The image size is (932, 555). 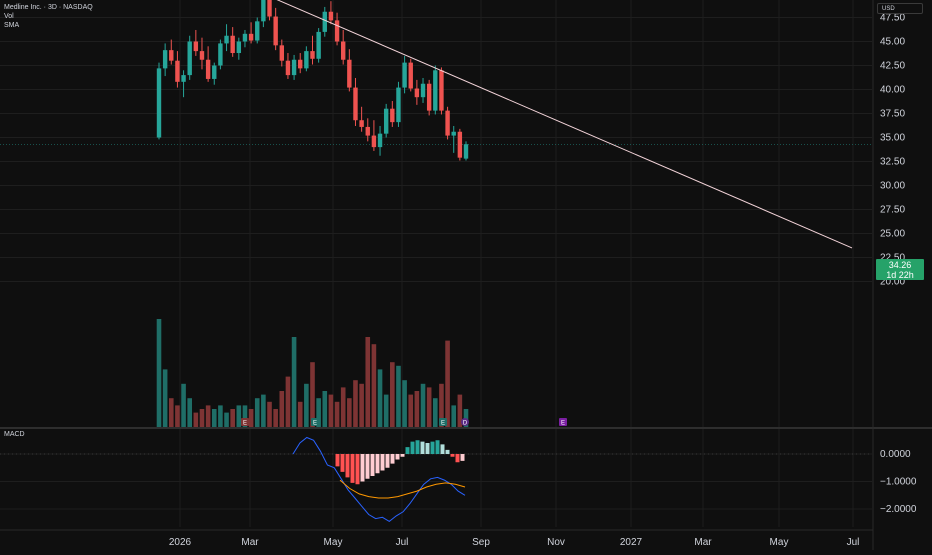 What do you see at coordinates (48, 7) in the screenshot?
I see `symbol-title: Medline Inc. · 3D · NASDAQ` at bounding box center [48, 7].